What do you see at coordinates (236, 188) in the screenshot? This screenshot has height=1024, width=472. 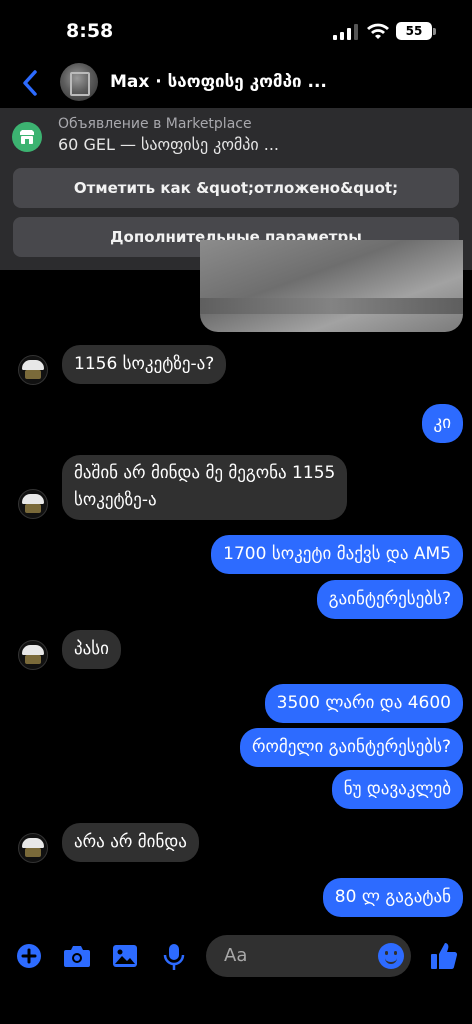 I see `mark-reserved-button: Отметить как &quot;отложено&quot;` at bounding box center [236, 188].